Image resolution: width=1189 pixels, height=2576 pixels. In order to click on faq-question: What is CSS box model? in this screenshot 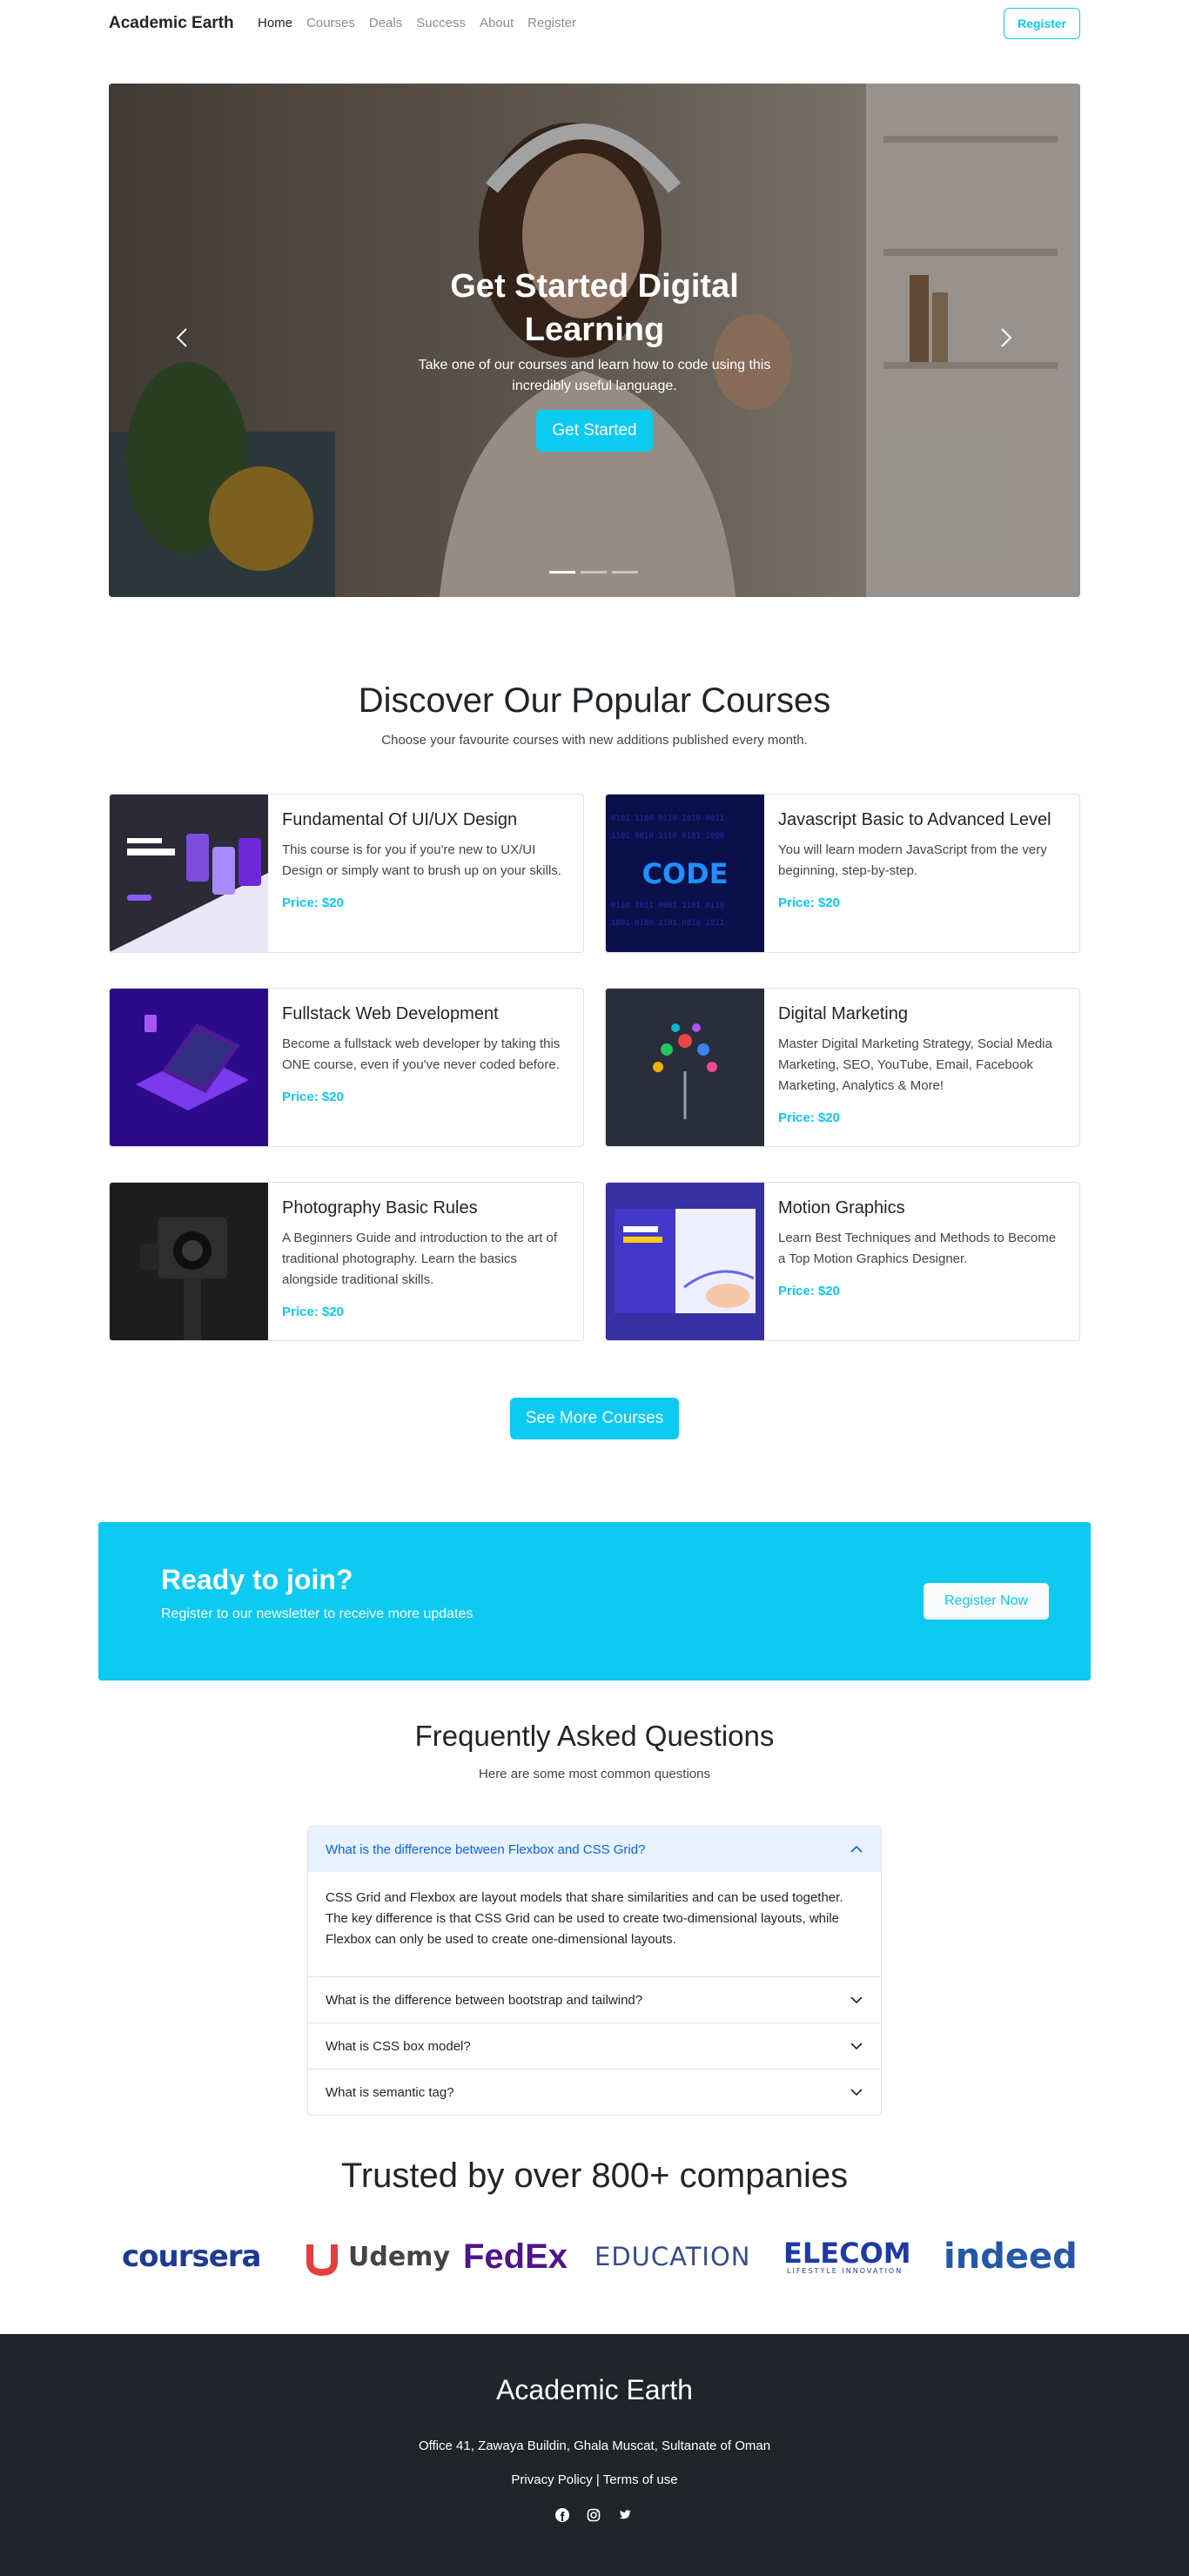, I will do `click(399, 2046)`.